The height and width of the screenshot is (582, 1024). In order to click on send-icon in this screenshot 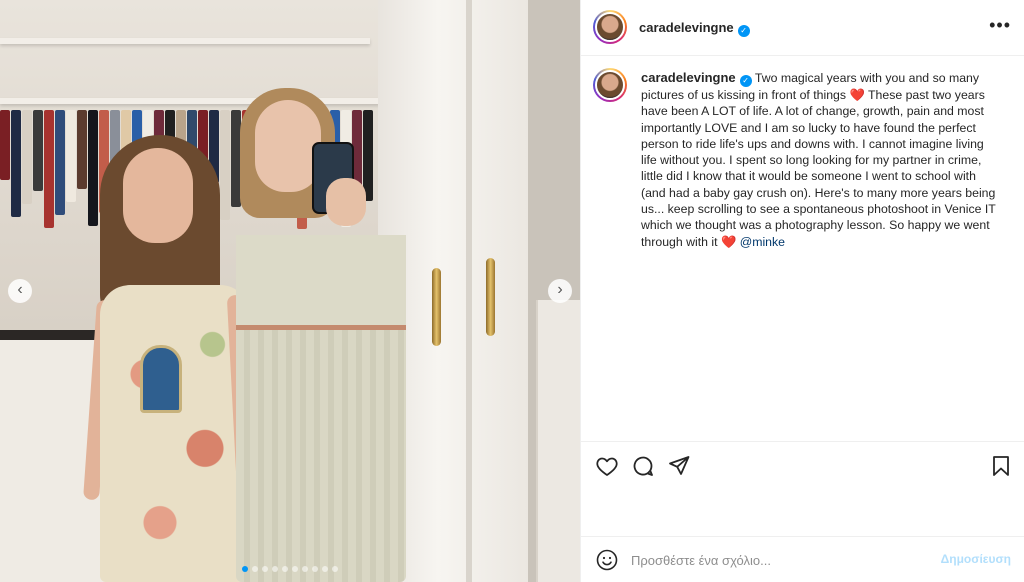, I will do `click(679, 466)`.